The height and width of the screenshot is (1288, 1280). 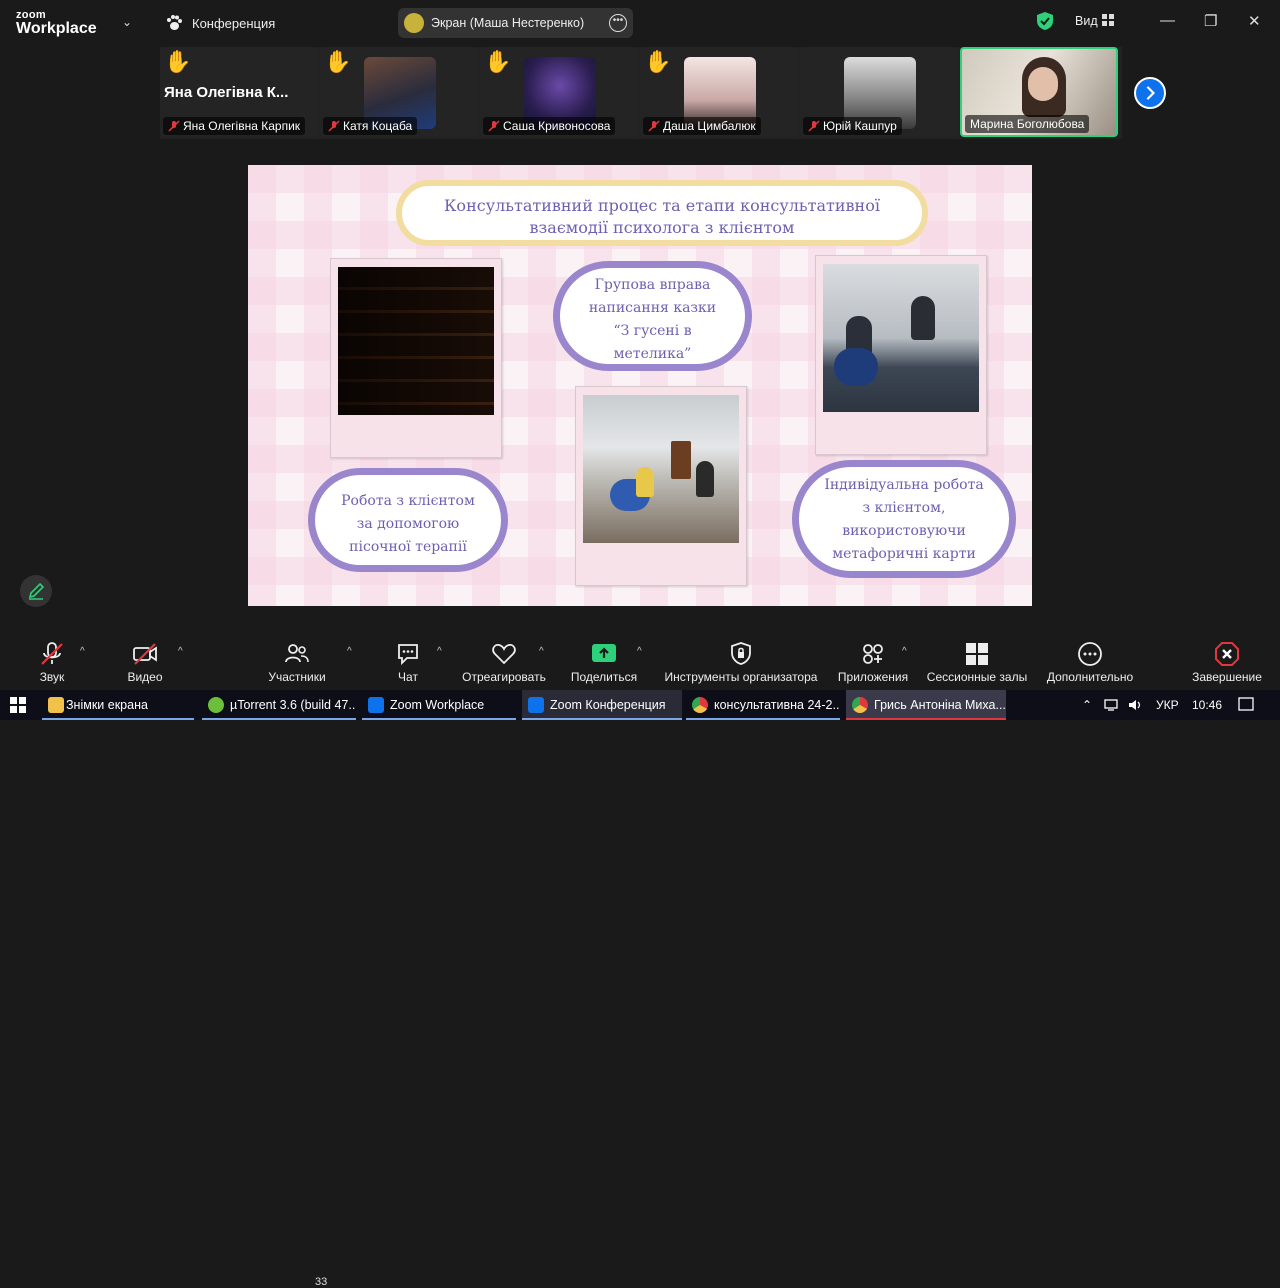 What do you see at coordinates (1227, 660) in the screenshot?
I see `end-meeting-button: Завершение` at bounding box center [1227, 660].